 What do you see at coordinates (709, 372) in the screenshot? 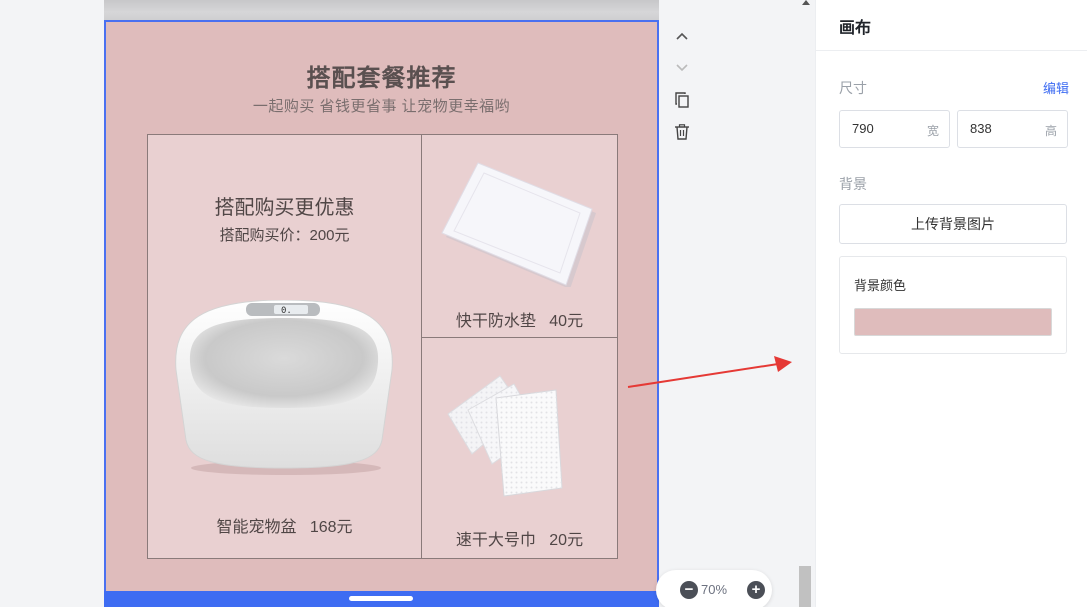
I see `pointer-arrow` at bounding box center [709, 372].